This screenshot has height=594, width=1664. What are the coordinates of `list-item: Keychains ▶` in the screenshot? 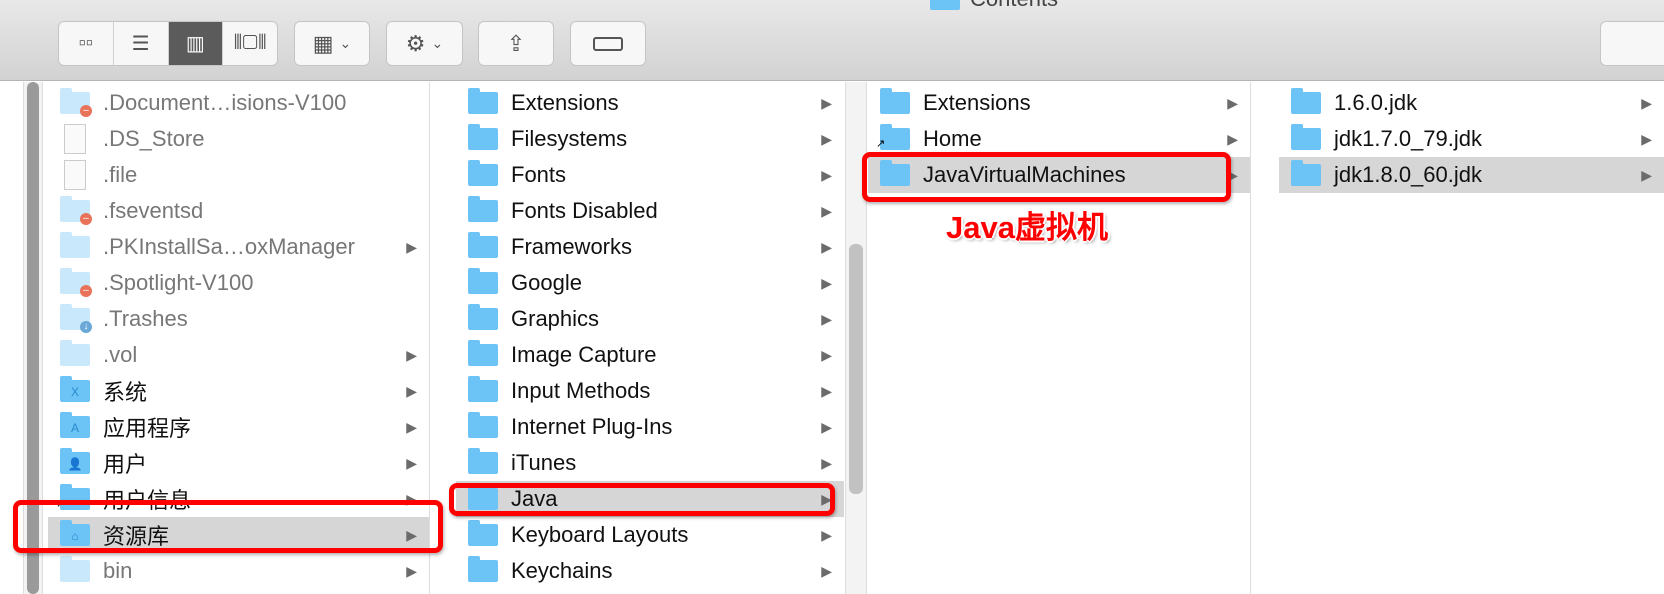 It's located at (650, 571).